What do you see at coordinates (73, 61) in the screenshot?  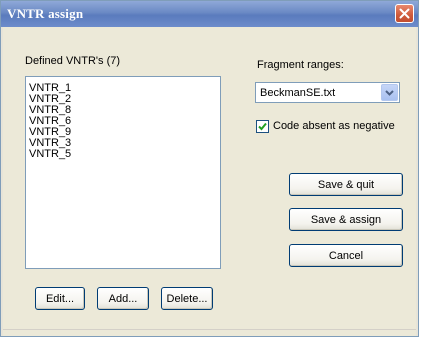 I see `vntr-list-label: Defined VNTR's (7)` at bounding box center [73, 61].